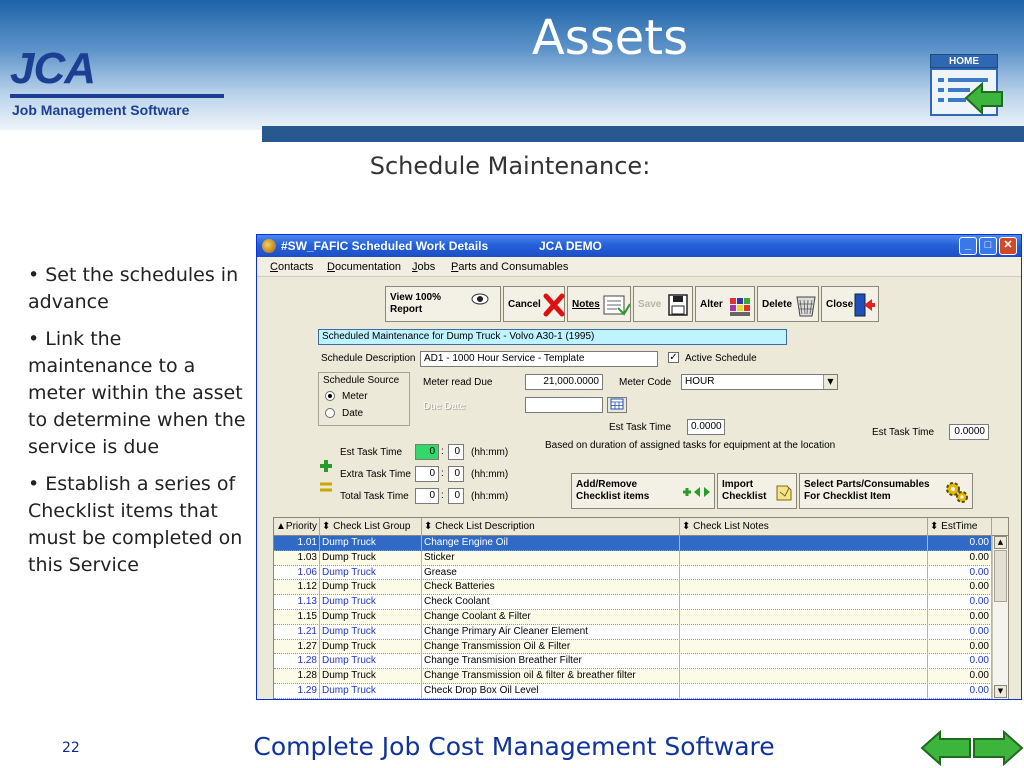 Image resolution: width=1024 pixels, height=768 pixels. I want to click on active-schedule-checkbox: ✓, so click(673, 357).